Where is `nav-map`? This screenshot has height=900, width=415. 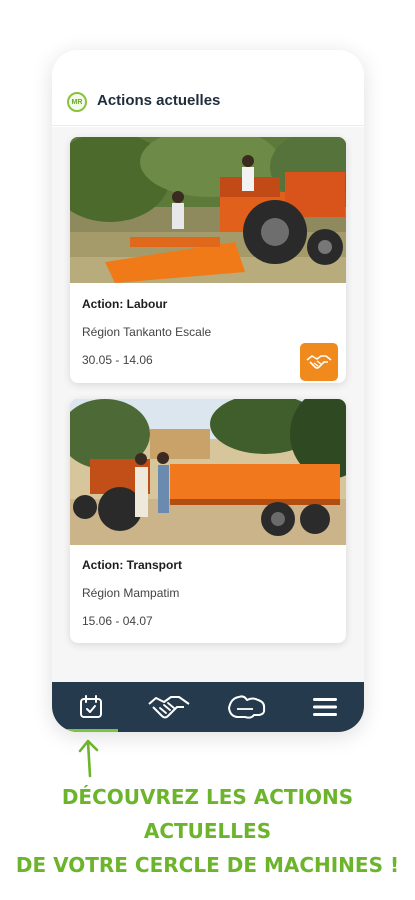 nav-map is located at coordinates (247, 707).